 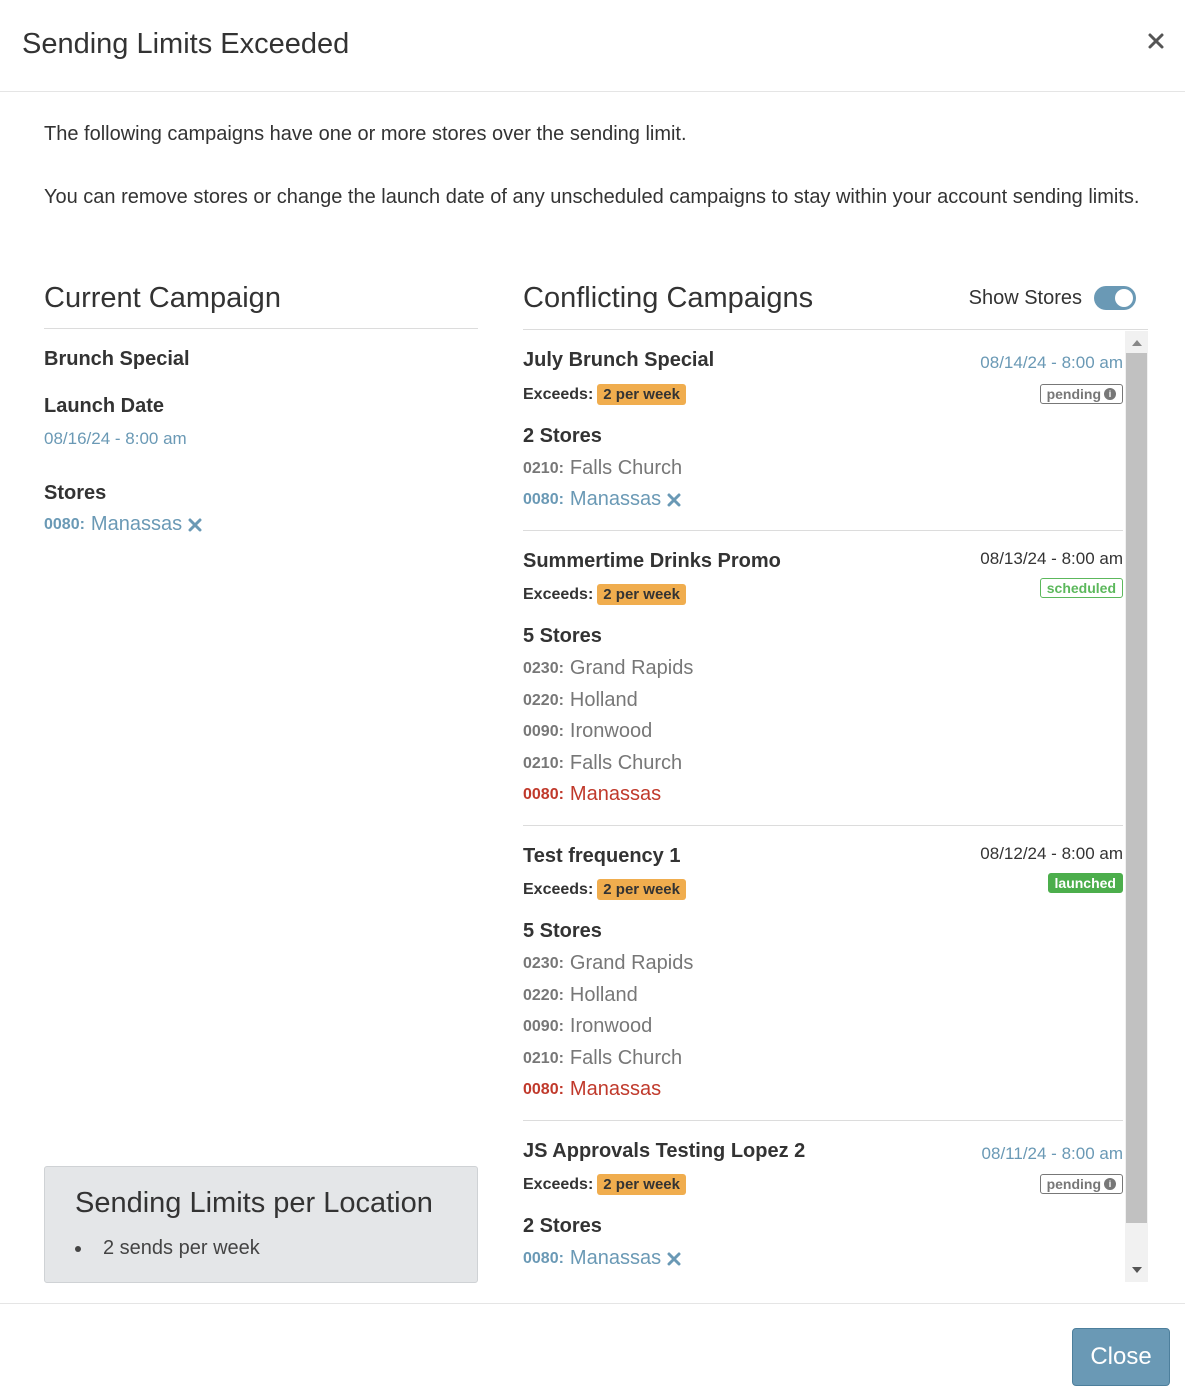 What do you see at coordinates (1051, 558) in the screenshot?
I see `campaign-date: 08/13/24 - 8:00 am` at bounding box center [1051, 558].